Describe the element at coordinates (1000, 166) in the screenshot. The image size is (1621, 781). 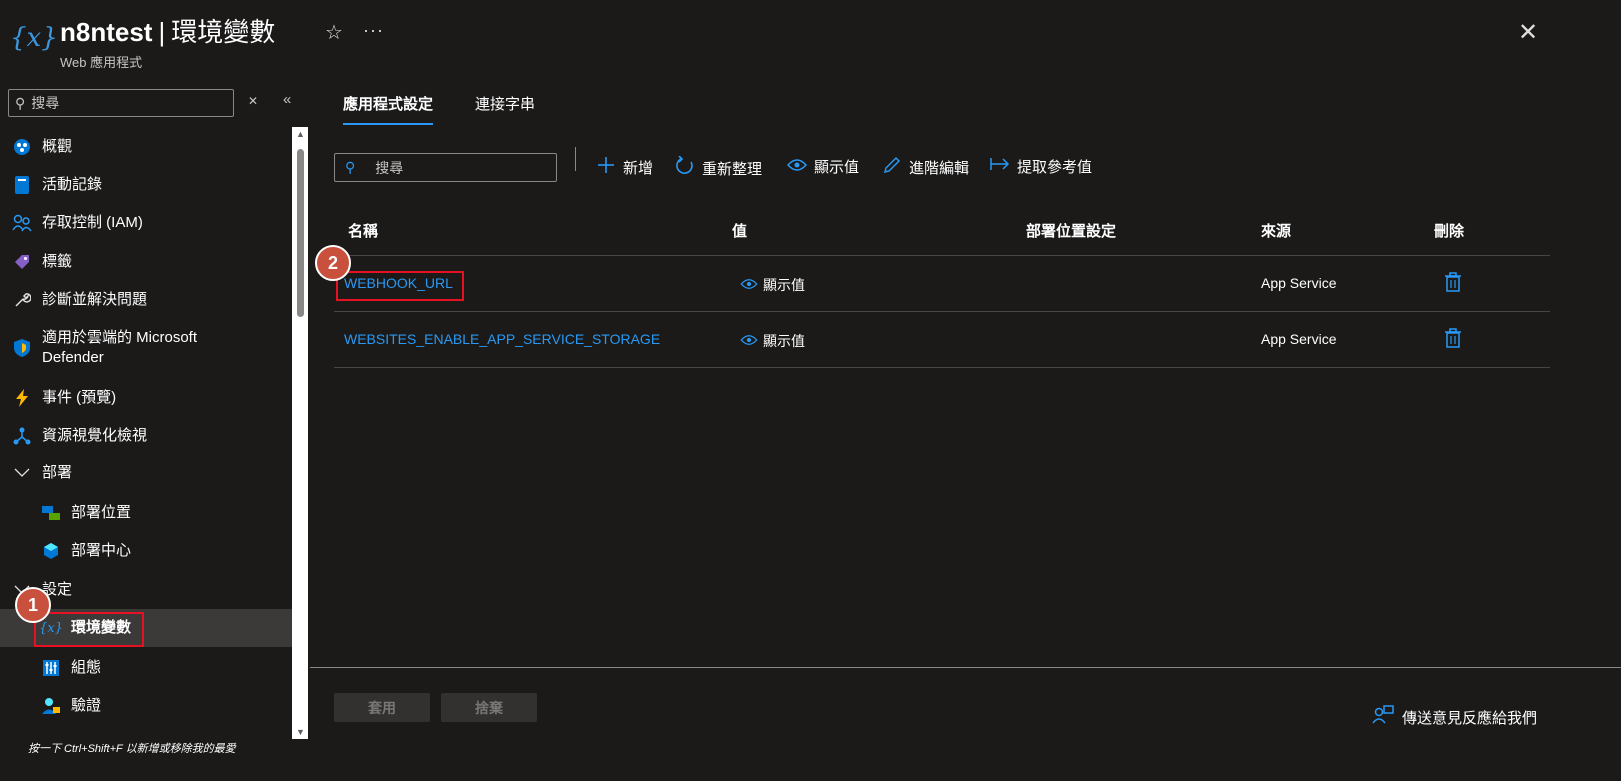
I see `arrow-to-line-icon` at that location.